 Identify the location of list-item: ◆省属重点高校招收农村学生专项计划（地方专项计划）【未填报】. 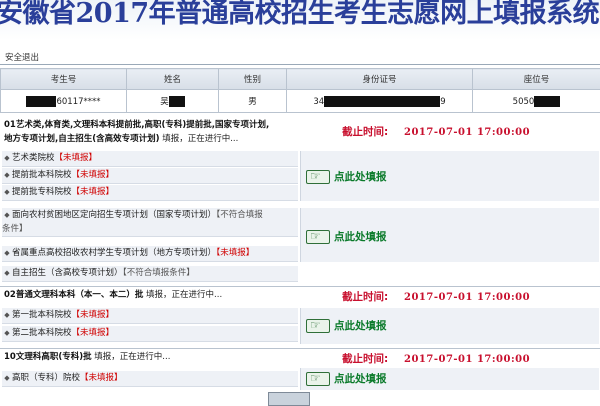
(150, 254).